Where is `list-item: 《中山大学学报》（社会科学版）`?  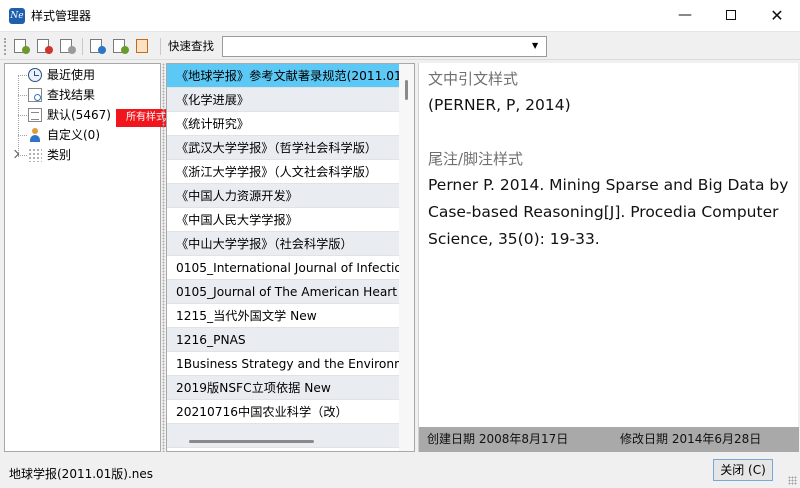
list-item: 《中山大学学报》（社会科学版） is located at coordinates (283, 244).